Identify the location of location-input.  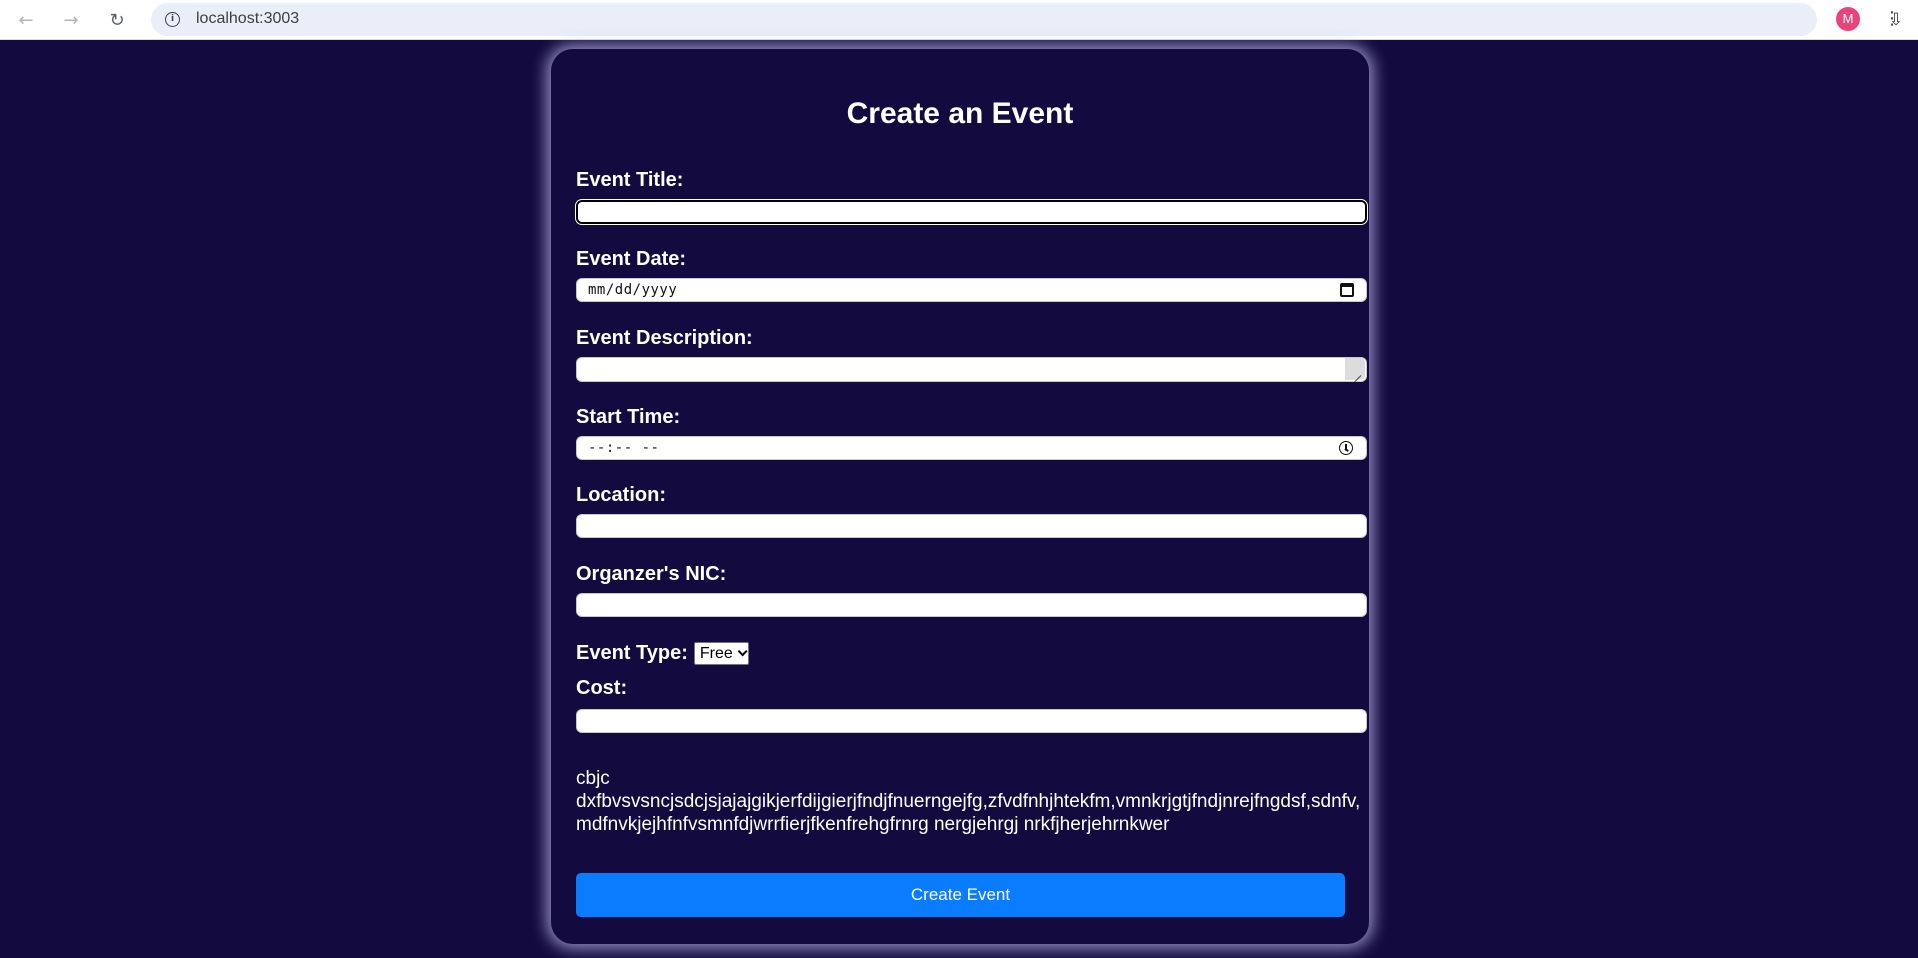
(971, 526).